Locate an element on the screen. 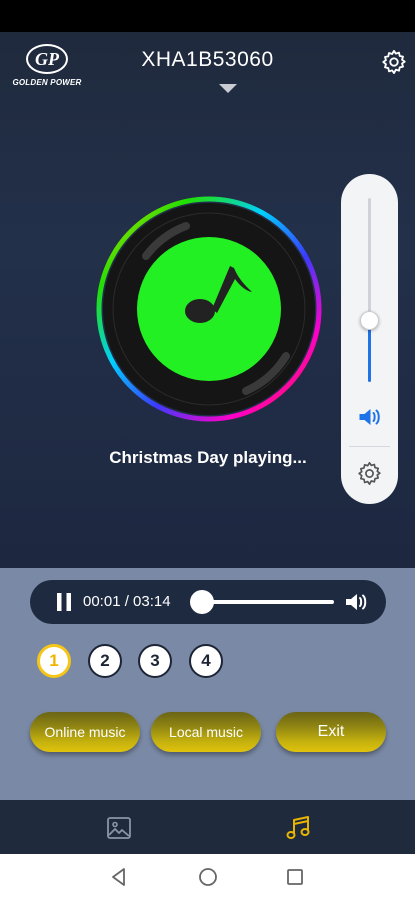  pause-icon is located at coordinates (64, 602).